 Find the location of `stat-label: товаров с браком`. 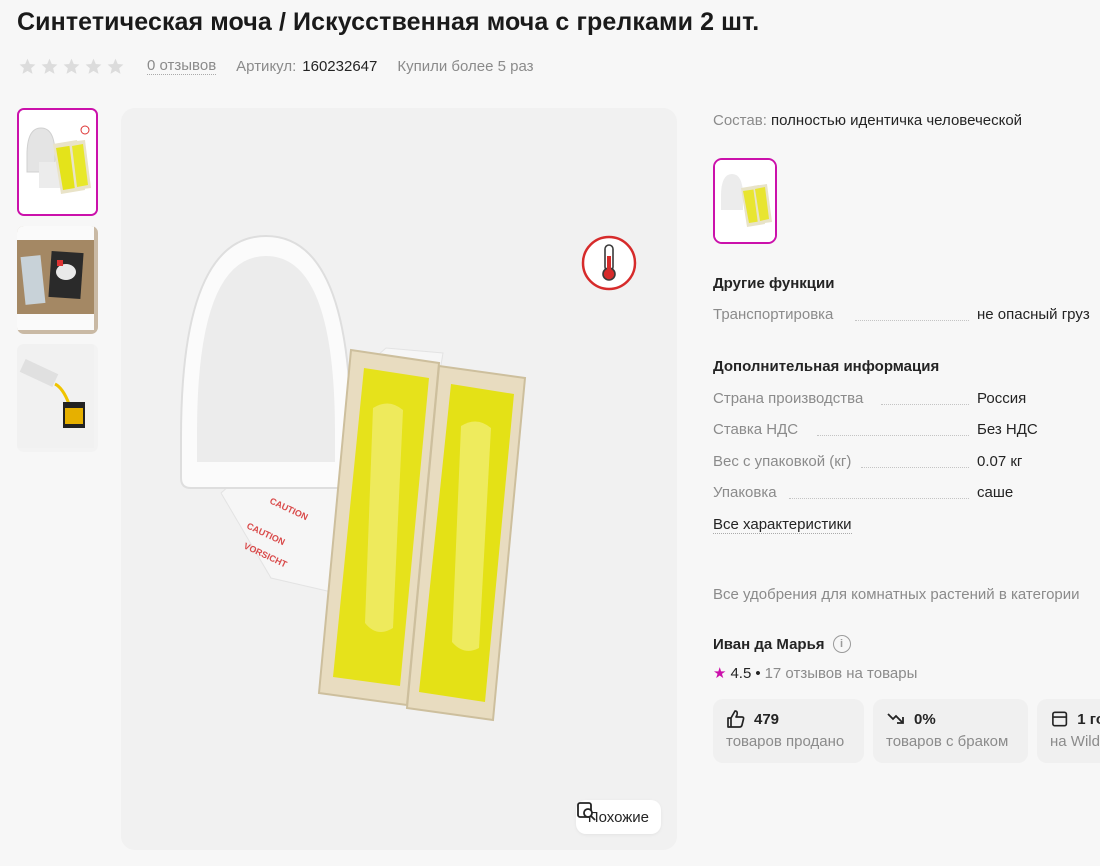

stat-label: товаров с браком is located at coordinates (947, 741).